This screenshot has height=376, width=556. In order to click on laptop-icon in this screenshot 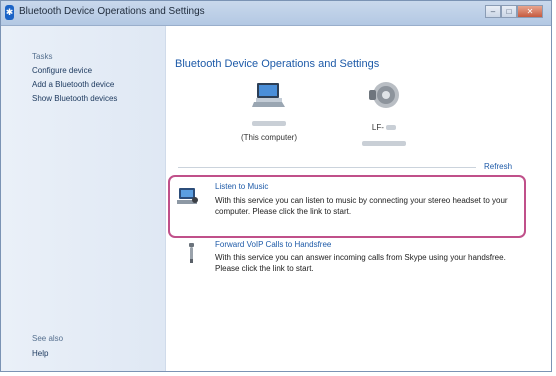, I will do `click(268, 95)`.